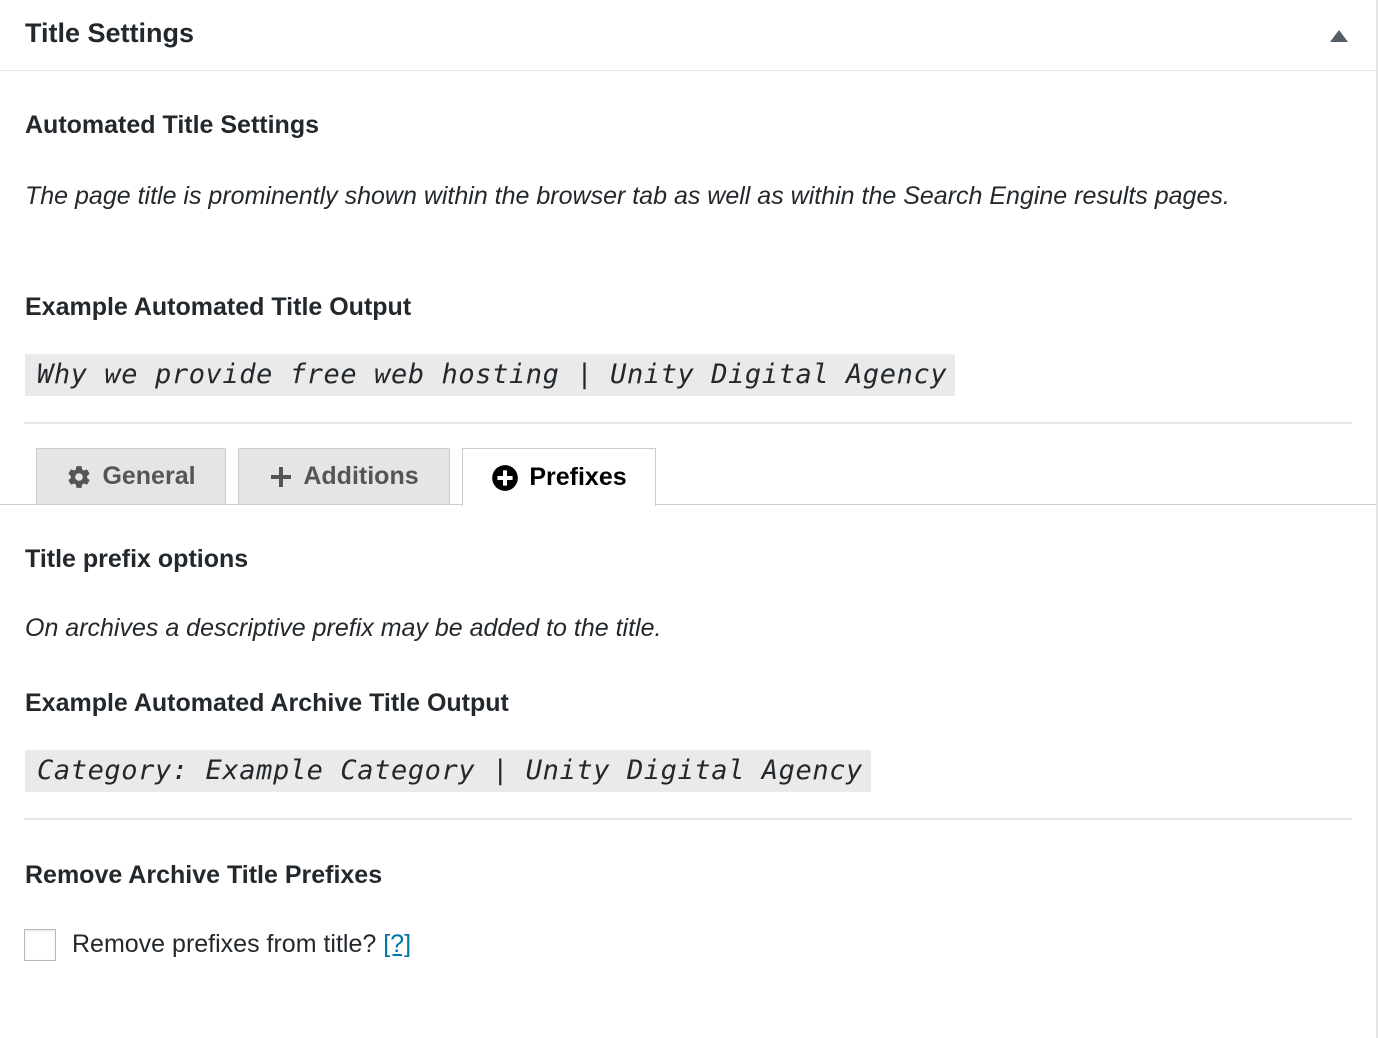 This screenshot has height=1038, width=1378. I want to click on remove-prefixes-label: Remove prefixes from title? [?], so click(241, 944).